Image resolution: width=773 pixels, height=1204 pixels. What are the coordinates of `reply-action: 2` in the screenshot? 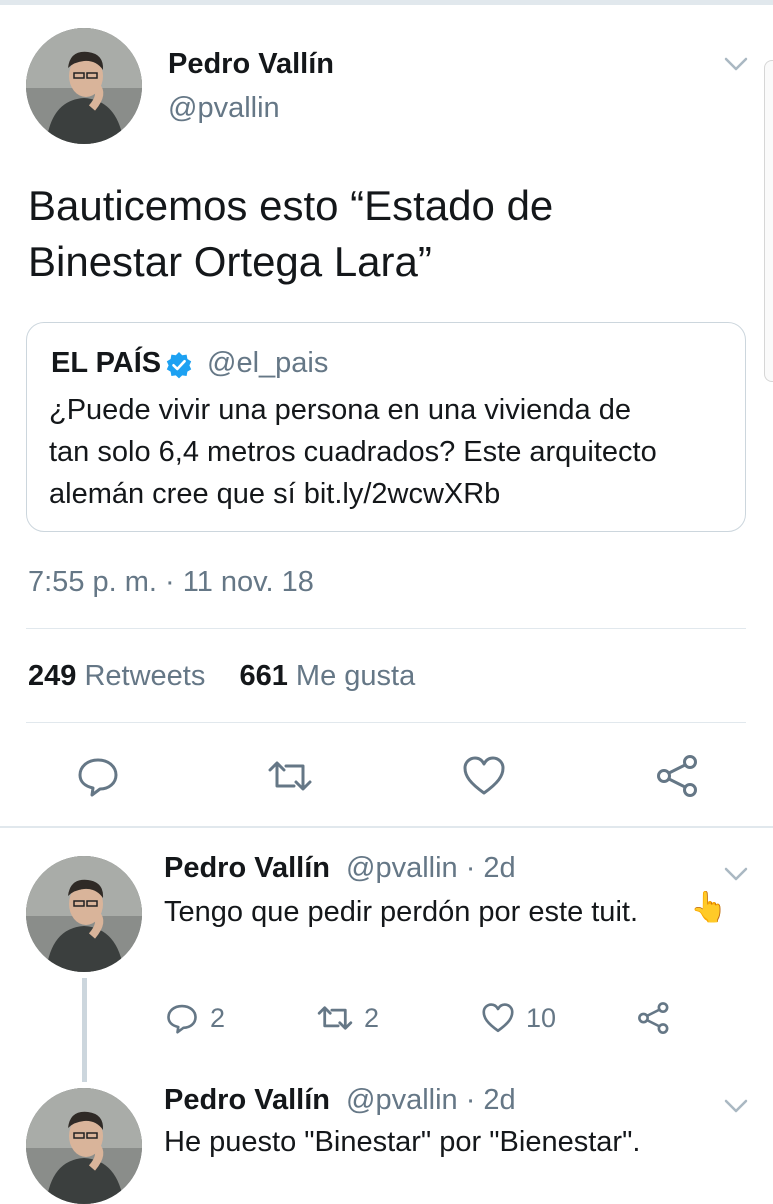 It's located at (194, 1018).